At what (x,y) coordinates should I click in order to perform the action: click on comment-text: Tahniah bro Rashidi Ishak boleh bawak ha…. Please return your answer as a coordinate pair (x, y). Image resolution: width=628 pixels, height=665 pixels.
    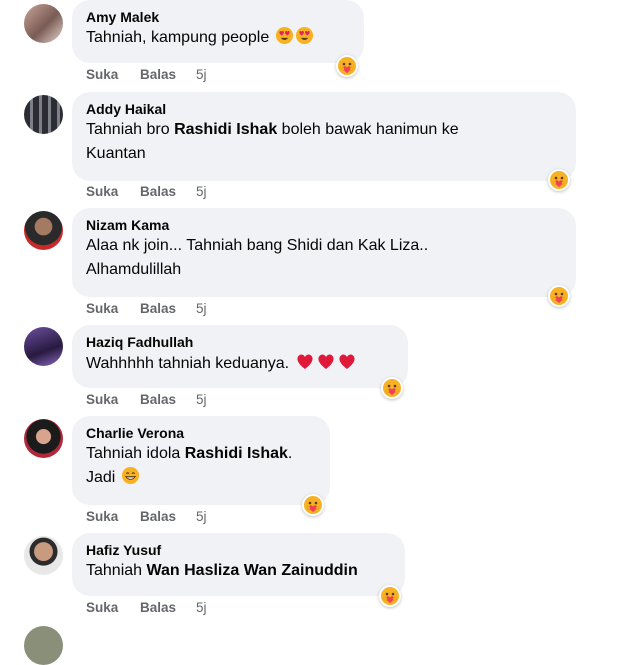
    Looking at the image, I should click on (272, 141).